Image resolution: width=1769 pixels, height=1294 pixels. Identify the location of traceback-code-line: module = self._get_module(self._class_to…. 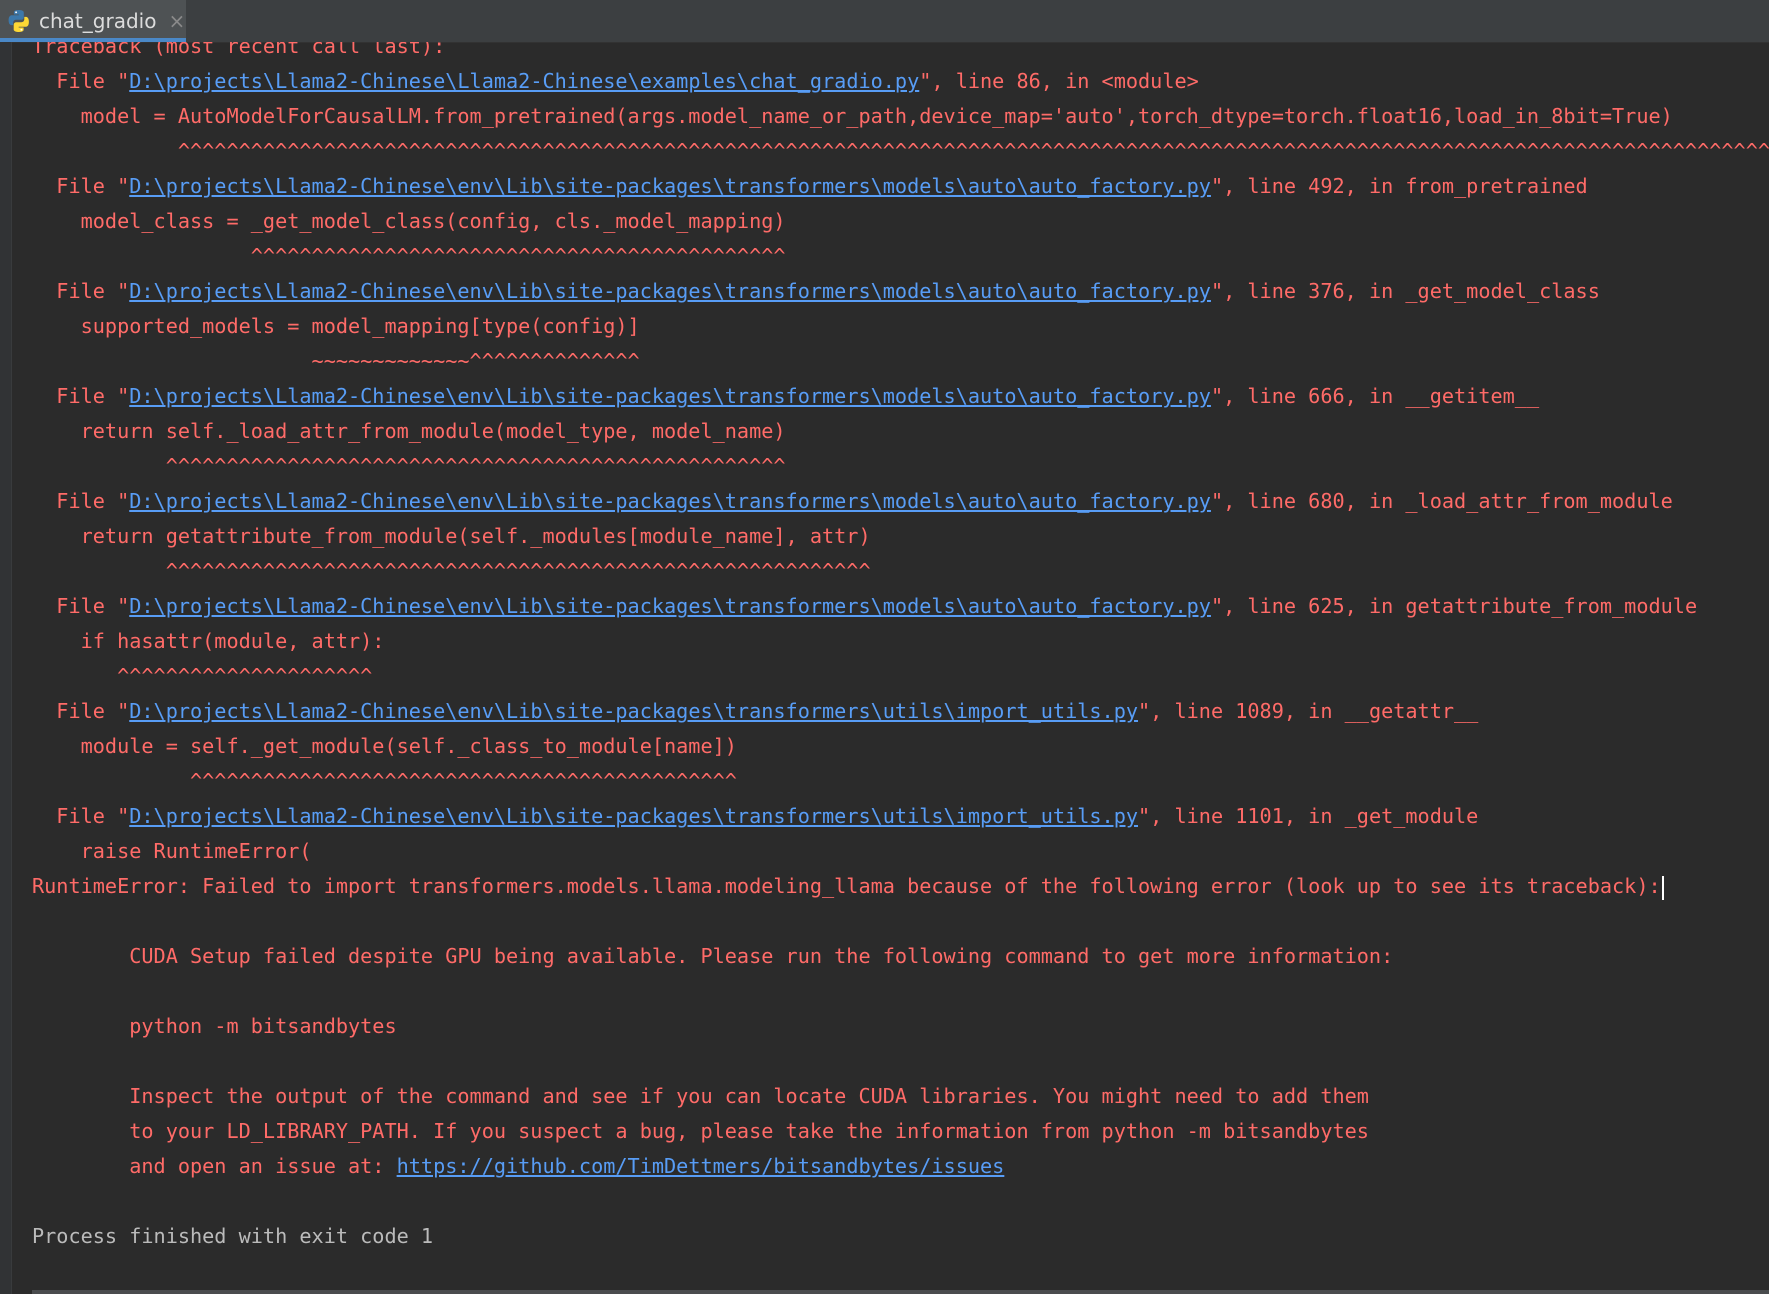
(384, 746).